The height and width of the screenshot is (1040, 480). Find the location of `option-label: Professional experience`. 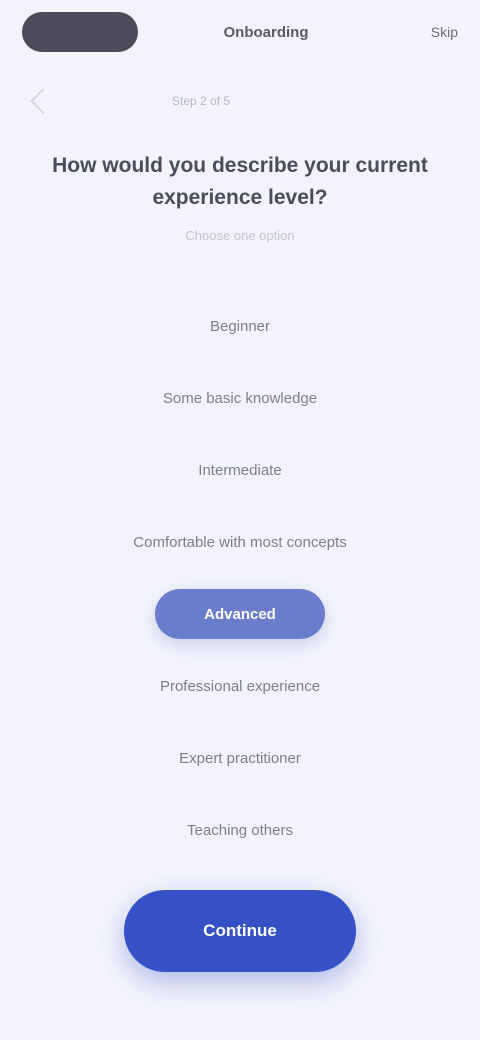

option-label: Professional experience is located at coordinates (240, 686).